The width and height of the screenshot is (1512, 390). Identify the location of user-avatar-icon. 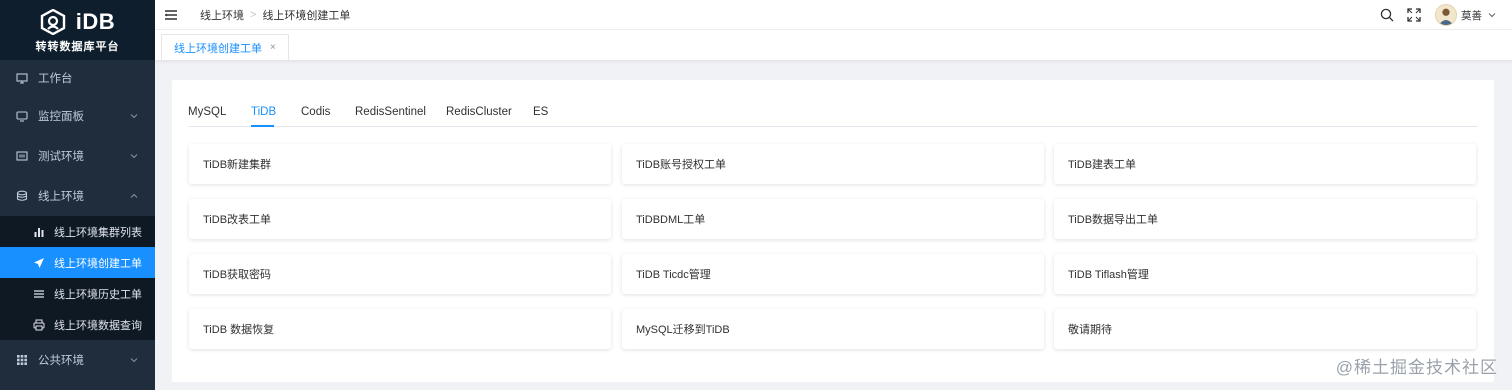
(1446, 16).